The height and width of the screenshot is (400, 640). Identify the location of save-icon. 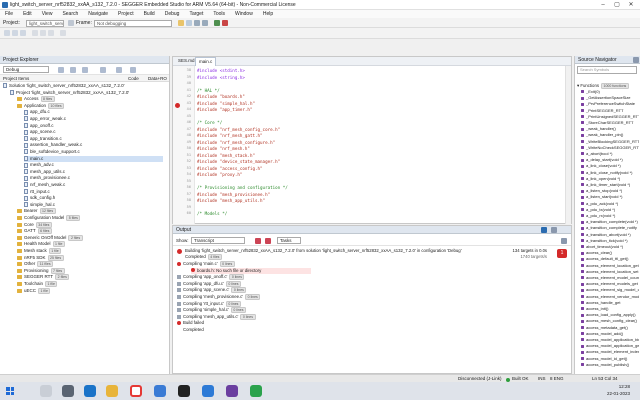
(181, 23).